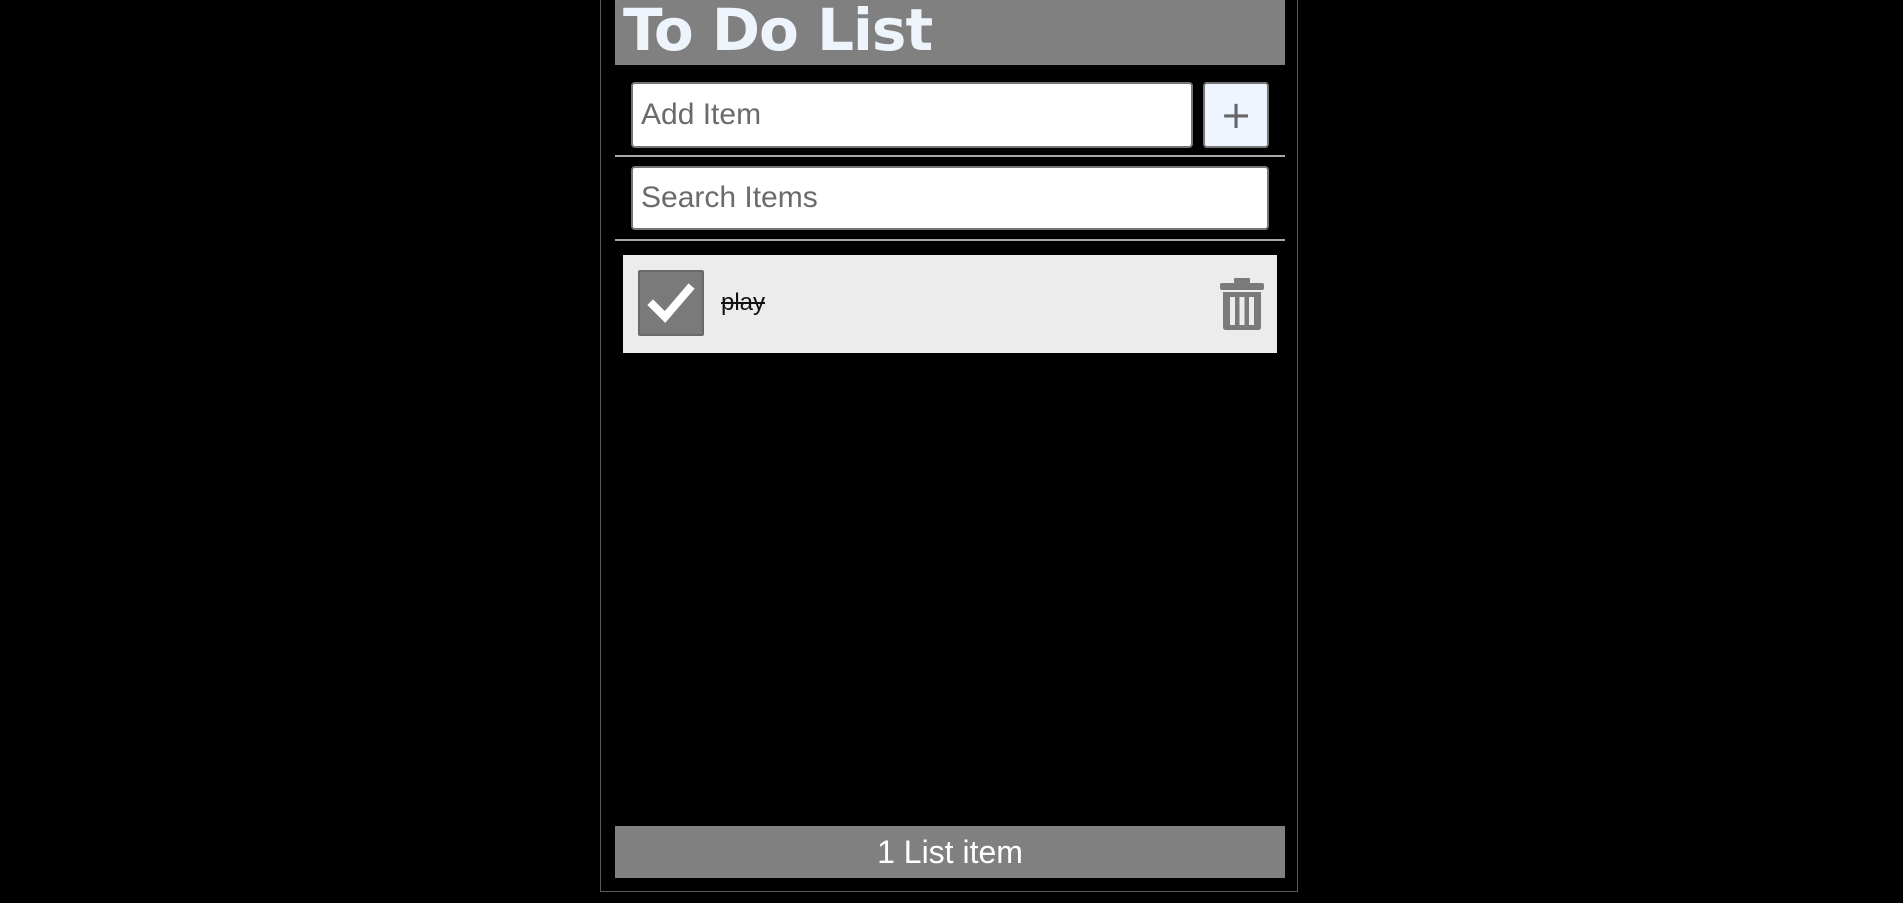 This screenshot has height=903, width=1903. What do you see at coordinates (950, 32) in the screenshot?
I see `app-header: To Do List` at bounding box center [950, 32].